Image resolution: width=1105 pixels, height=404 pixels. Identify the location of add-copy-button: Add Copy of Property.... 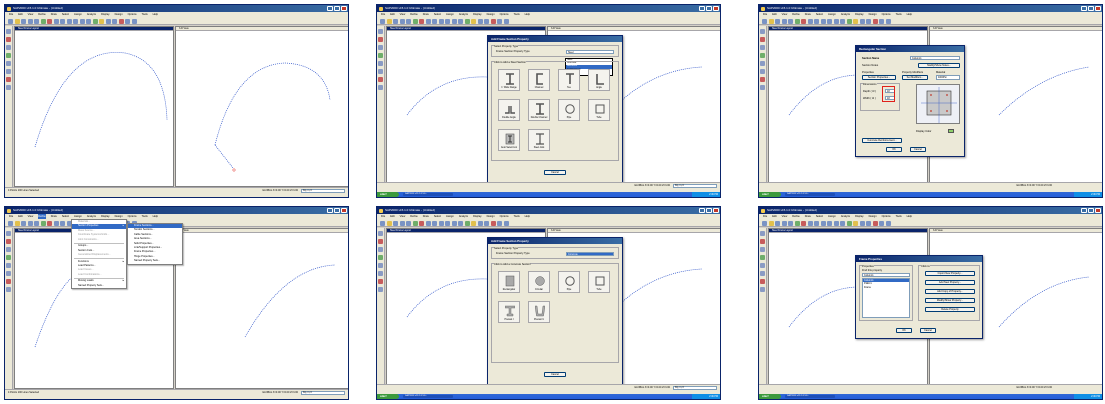
(950, 291).